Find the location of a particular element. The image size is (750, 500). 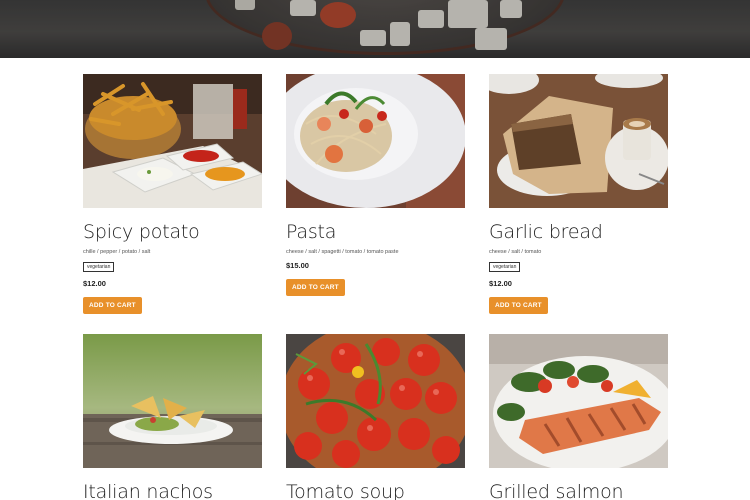

product-price: $15.00 is located at coordinates (297, 265).